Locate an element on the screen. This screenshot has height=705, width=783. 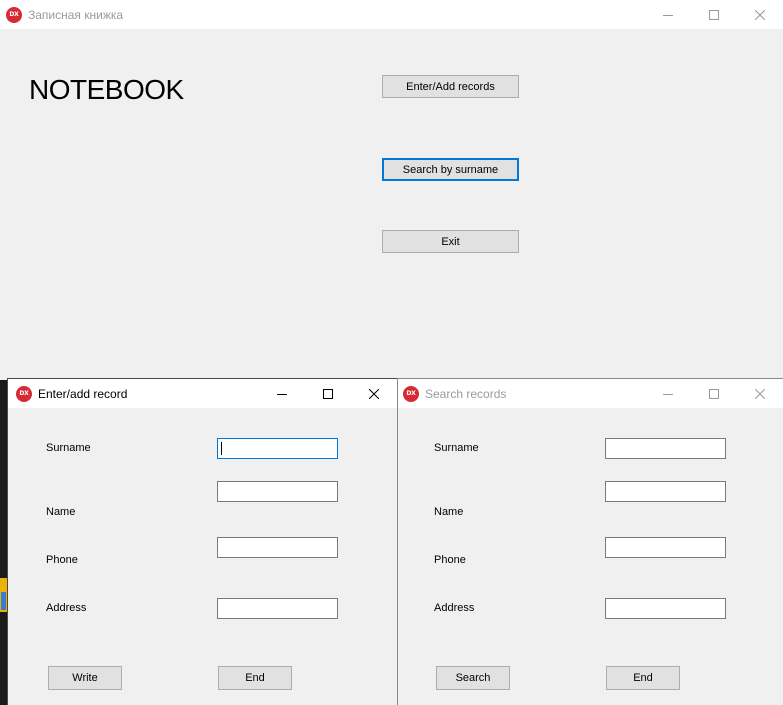
main-window-controls is located at coordinates (714, 14).